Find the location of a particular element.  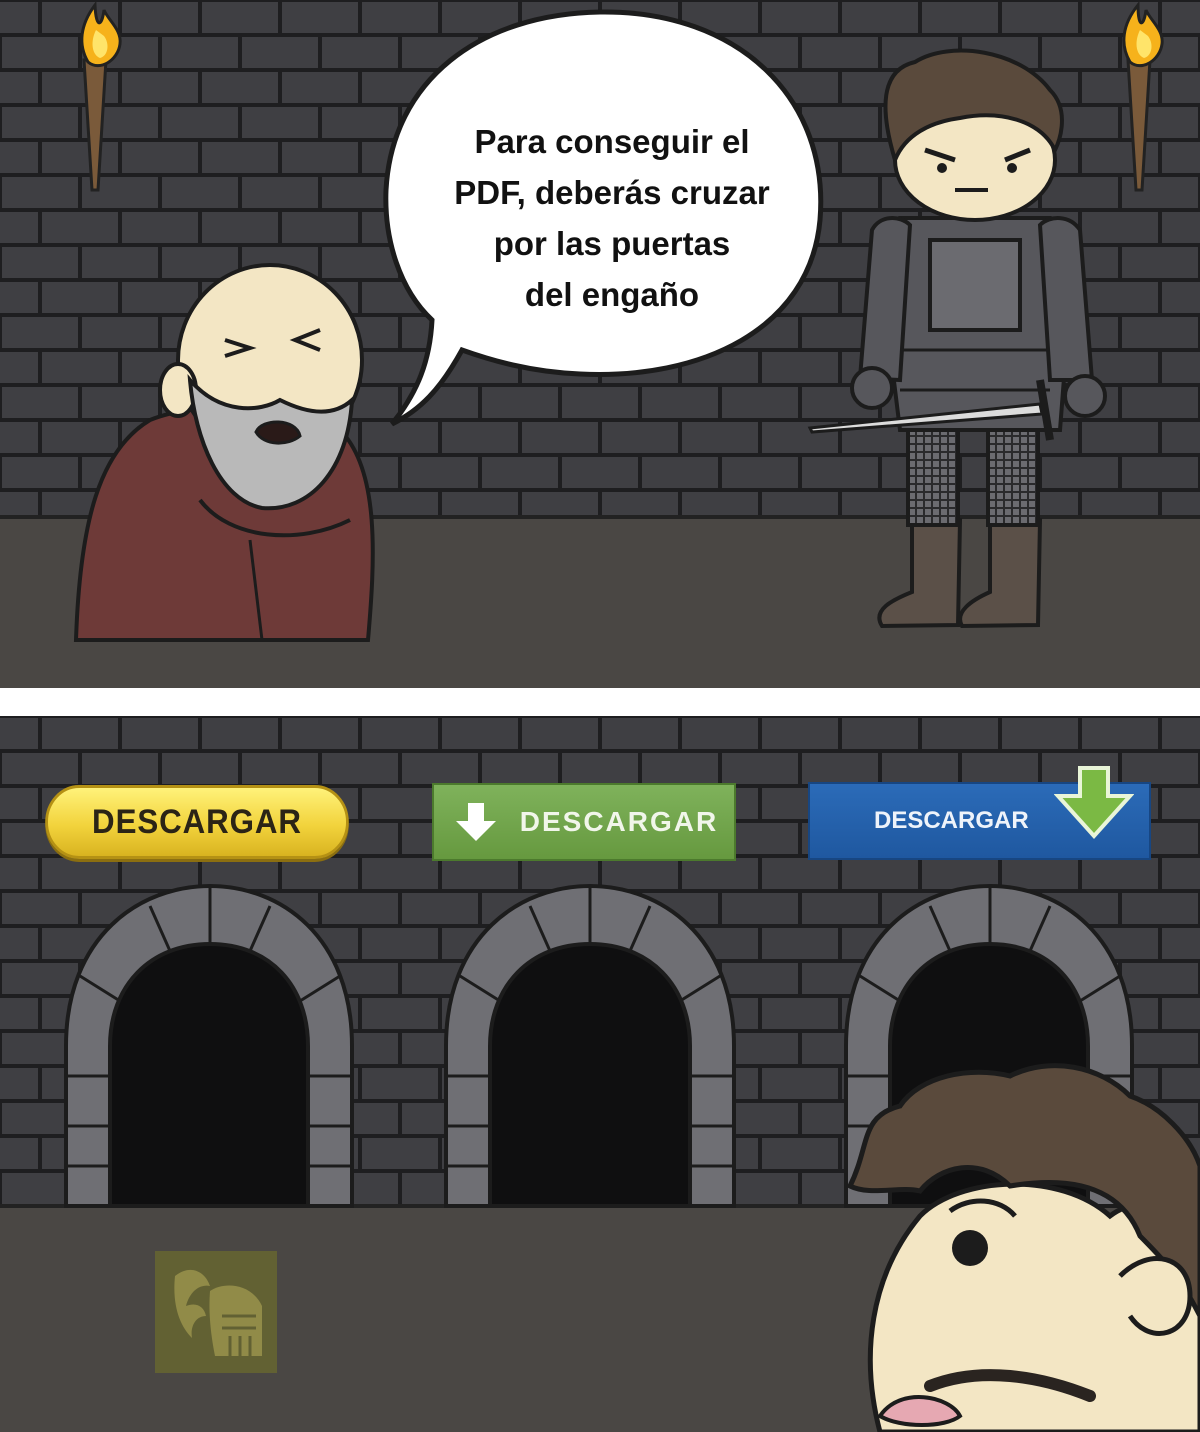

download-button-yellow: DESCARGAR is located at coordinates (197, 822).